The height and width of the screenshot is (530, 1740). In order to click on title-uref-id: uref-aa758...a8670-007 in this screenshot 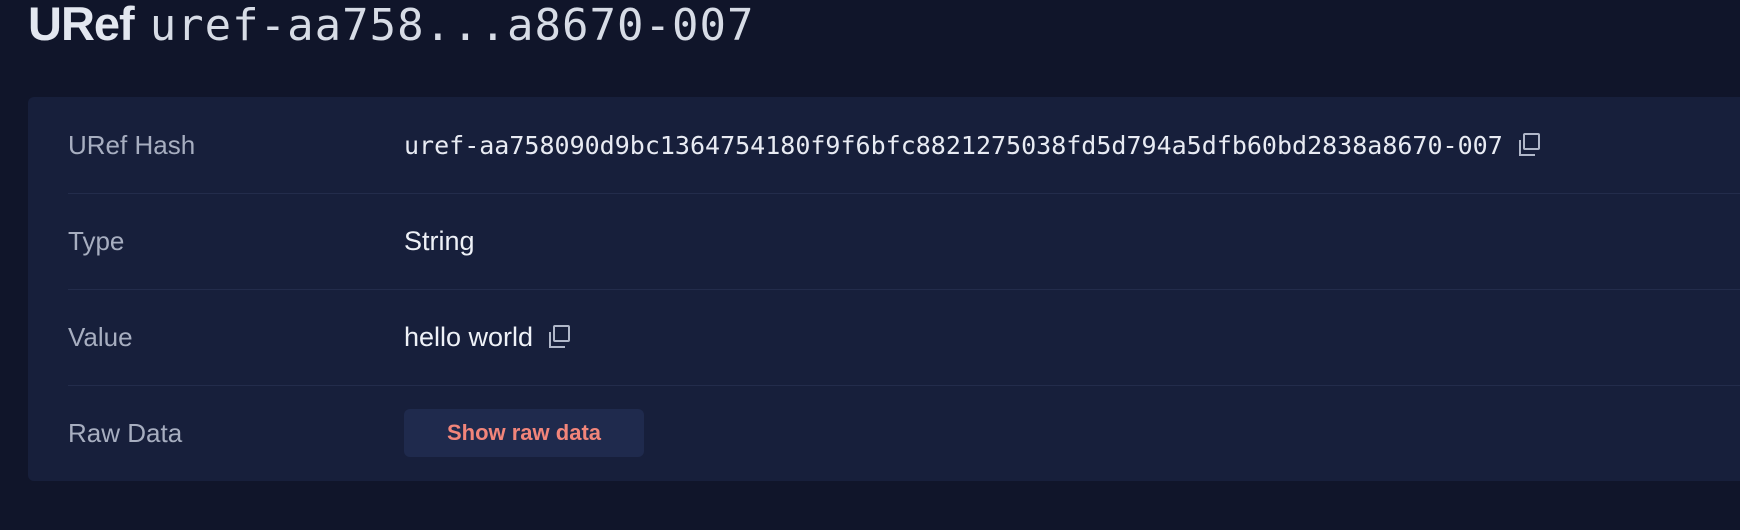, I will do `click(452, 25)`.